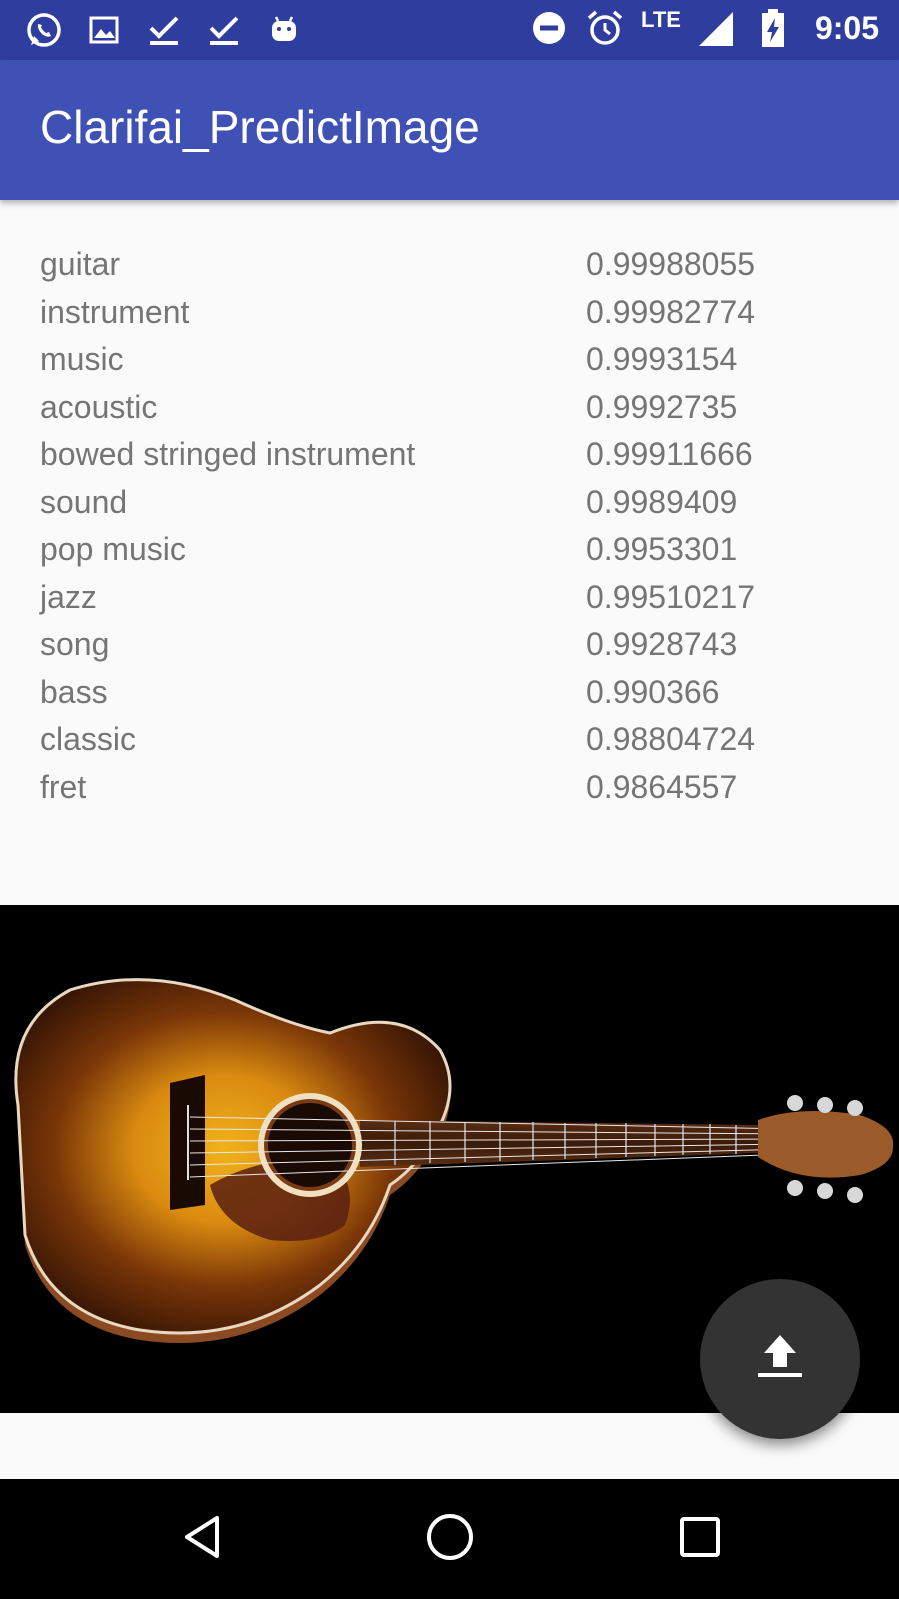  Describe the element at coordinates (104, 30) in the screenshot. I see `gallery-icon` at that location.